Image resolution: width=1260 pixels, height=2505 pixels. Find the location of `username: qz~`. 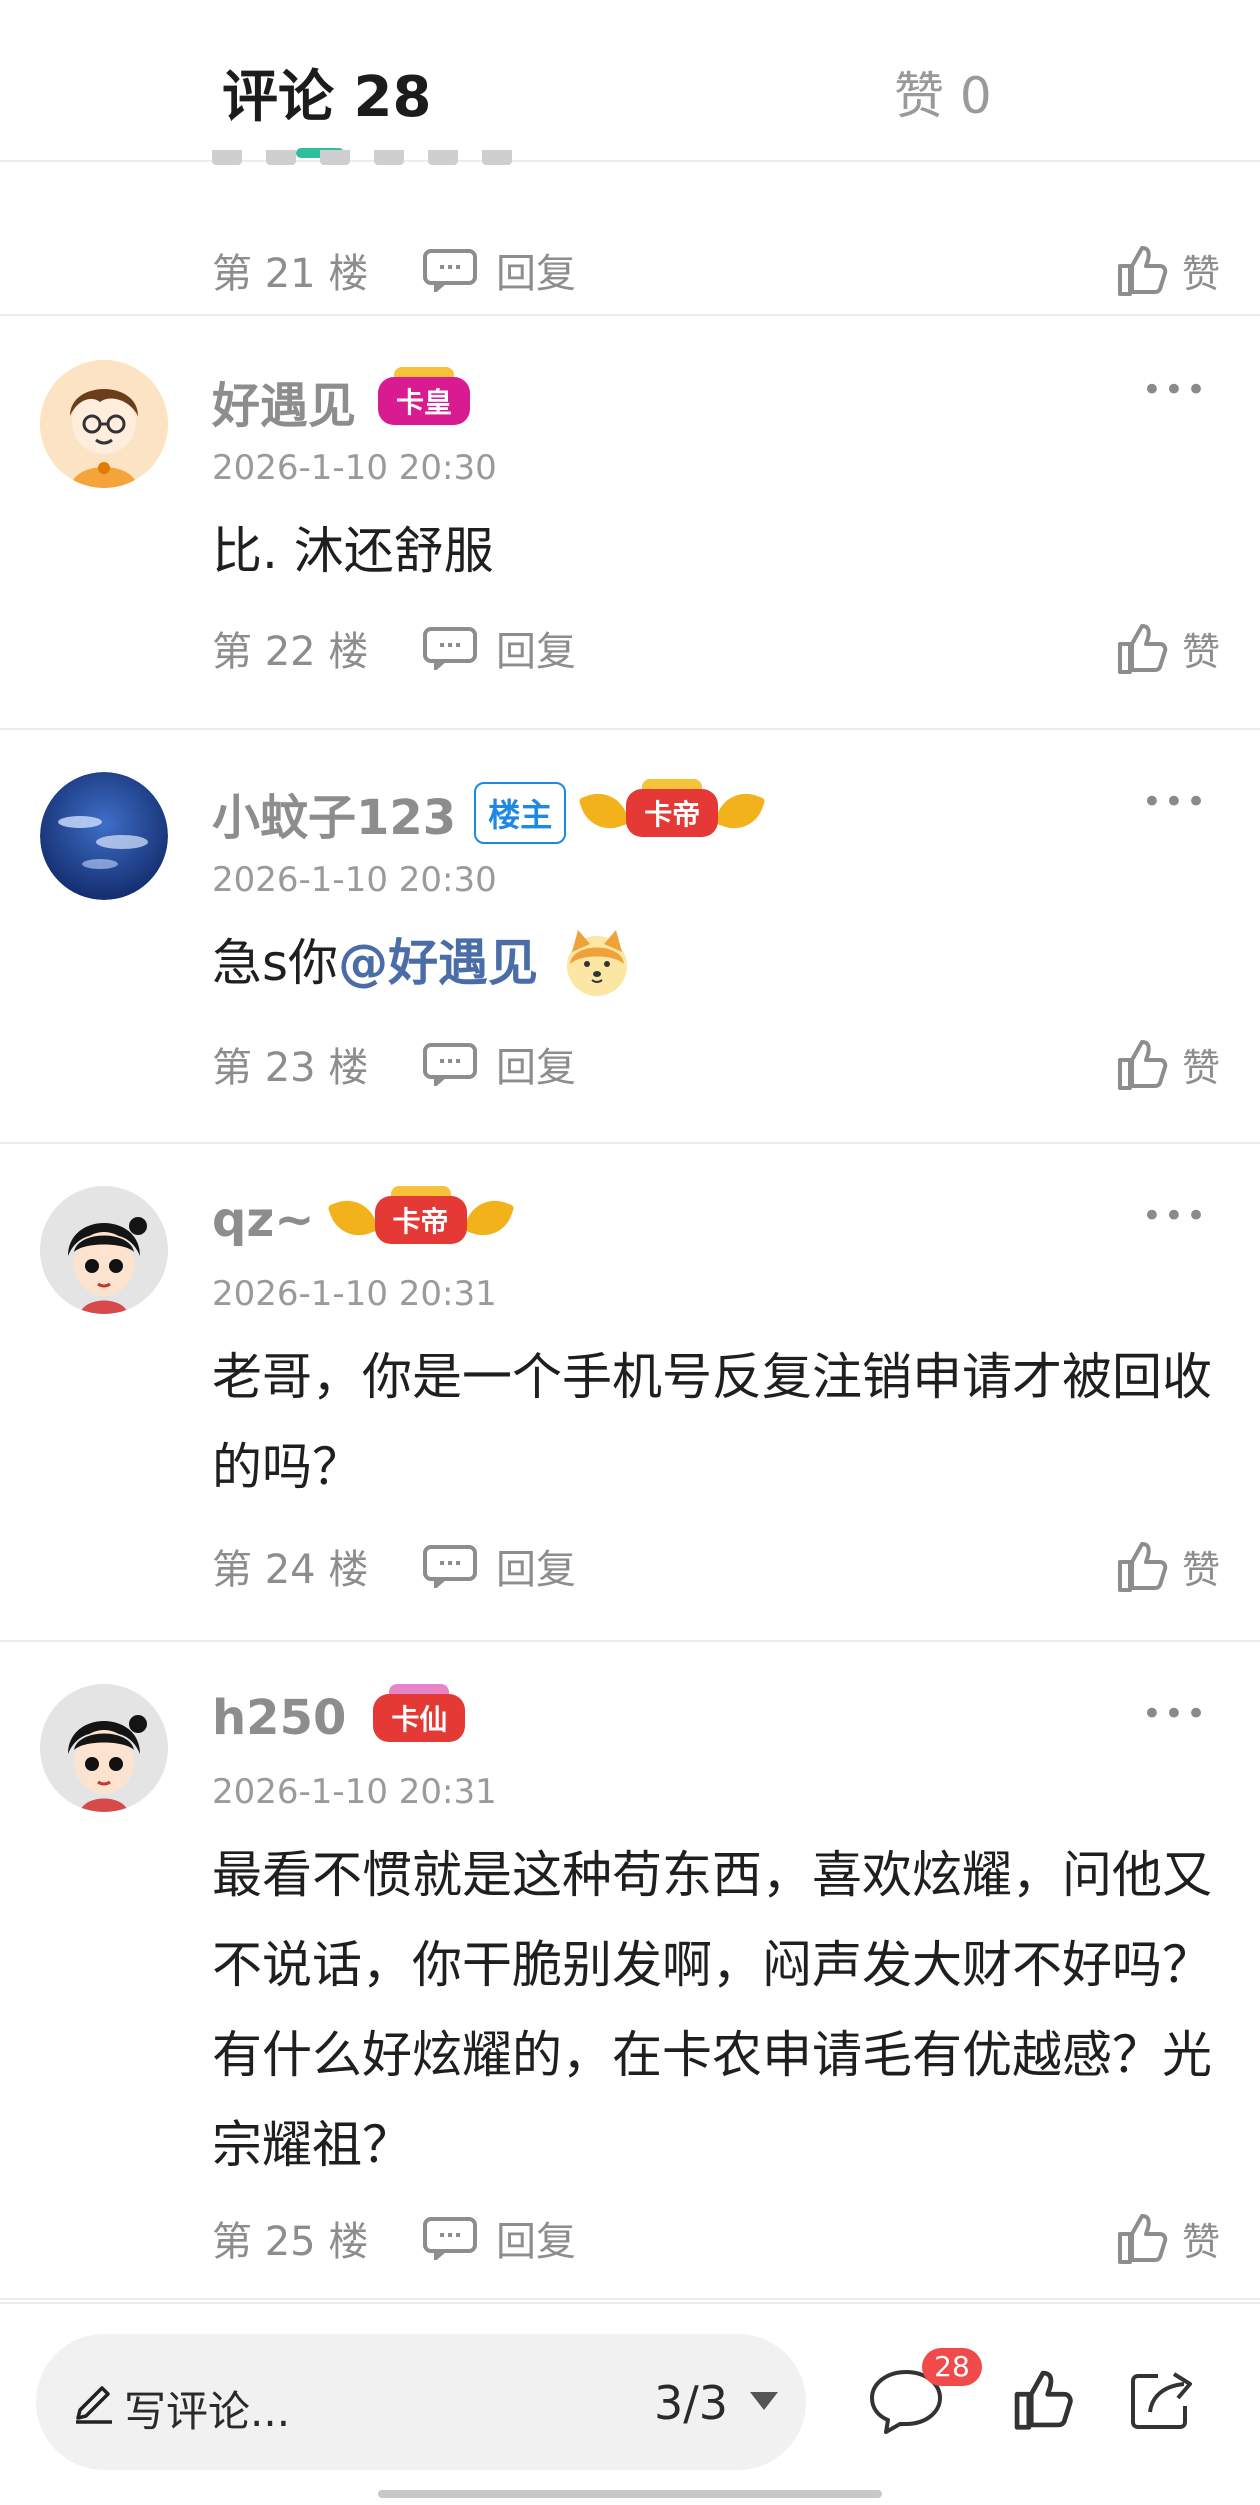

username: qz~ is located at coordinates (263, 1220).